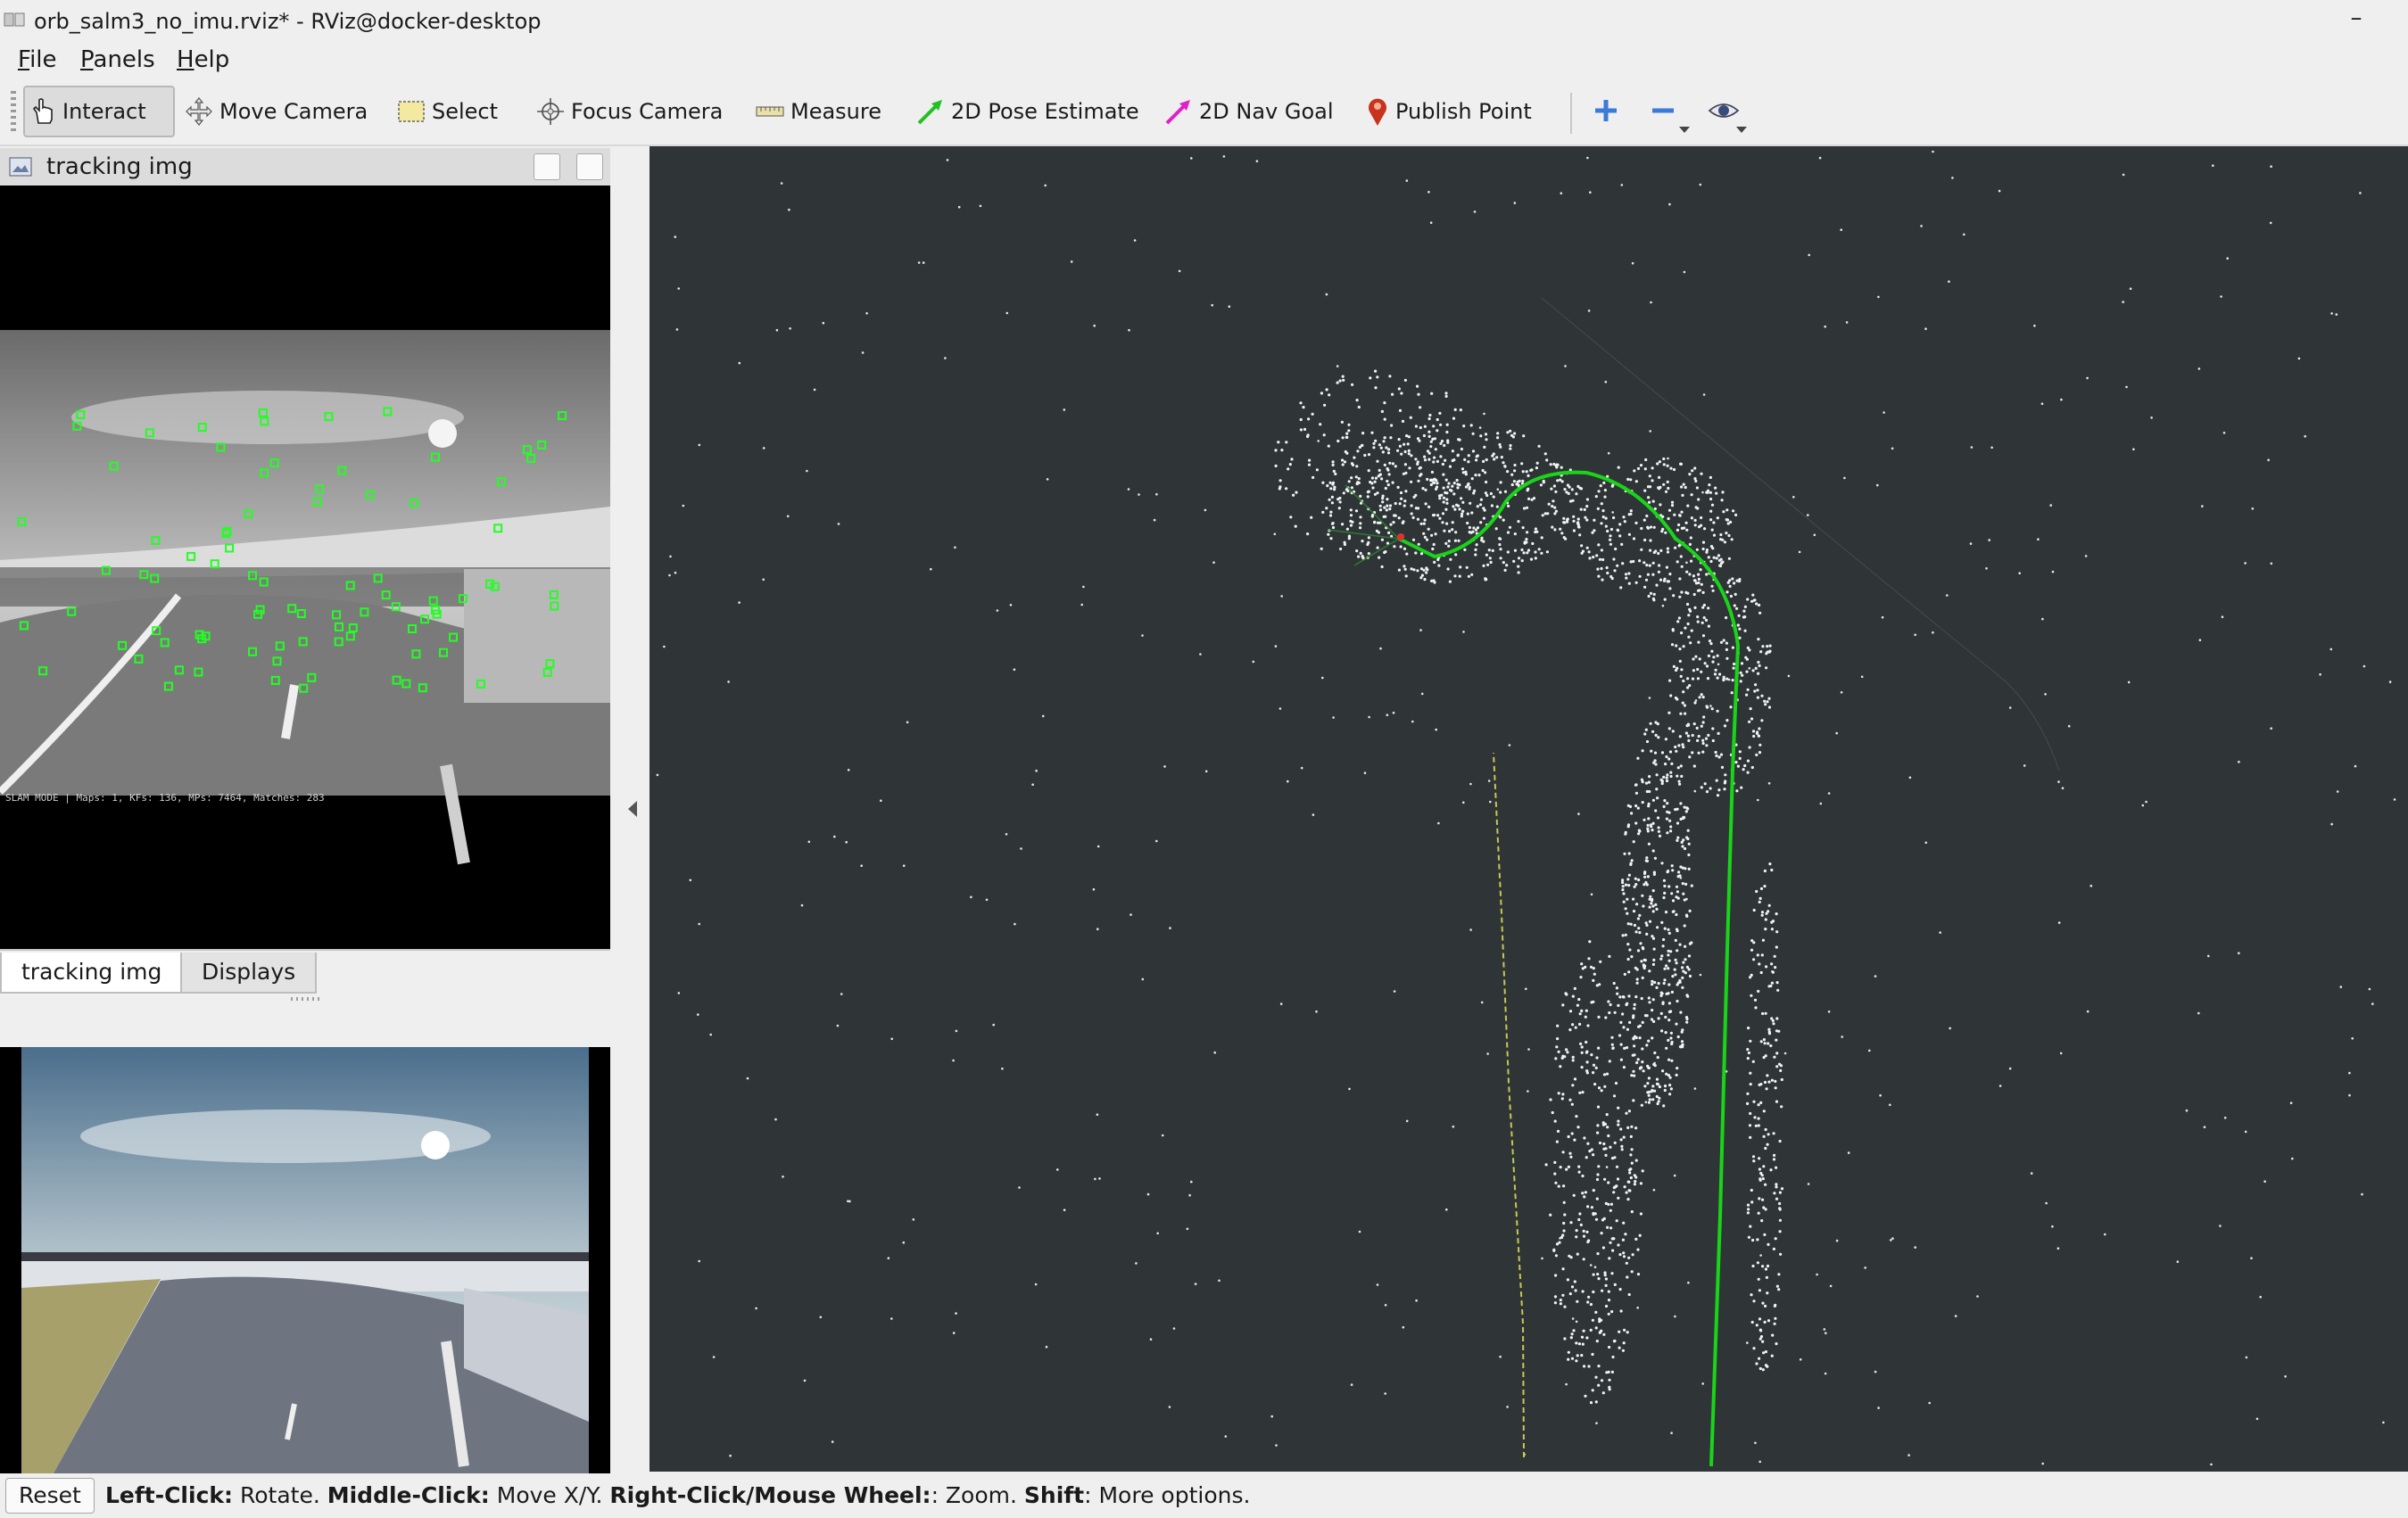  Describe the element at coordinates (1167, 1495) in the screenshot. I see `help-text-shift: : More options.` at that location.